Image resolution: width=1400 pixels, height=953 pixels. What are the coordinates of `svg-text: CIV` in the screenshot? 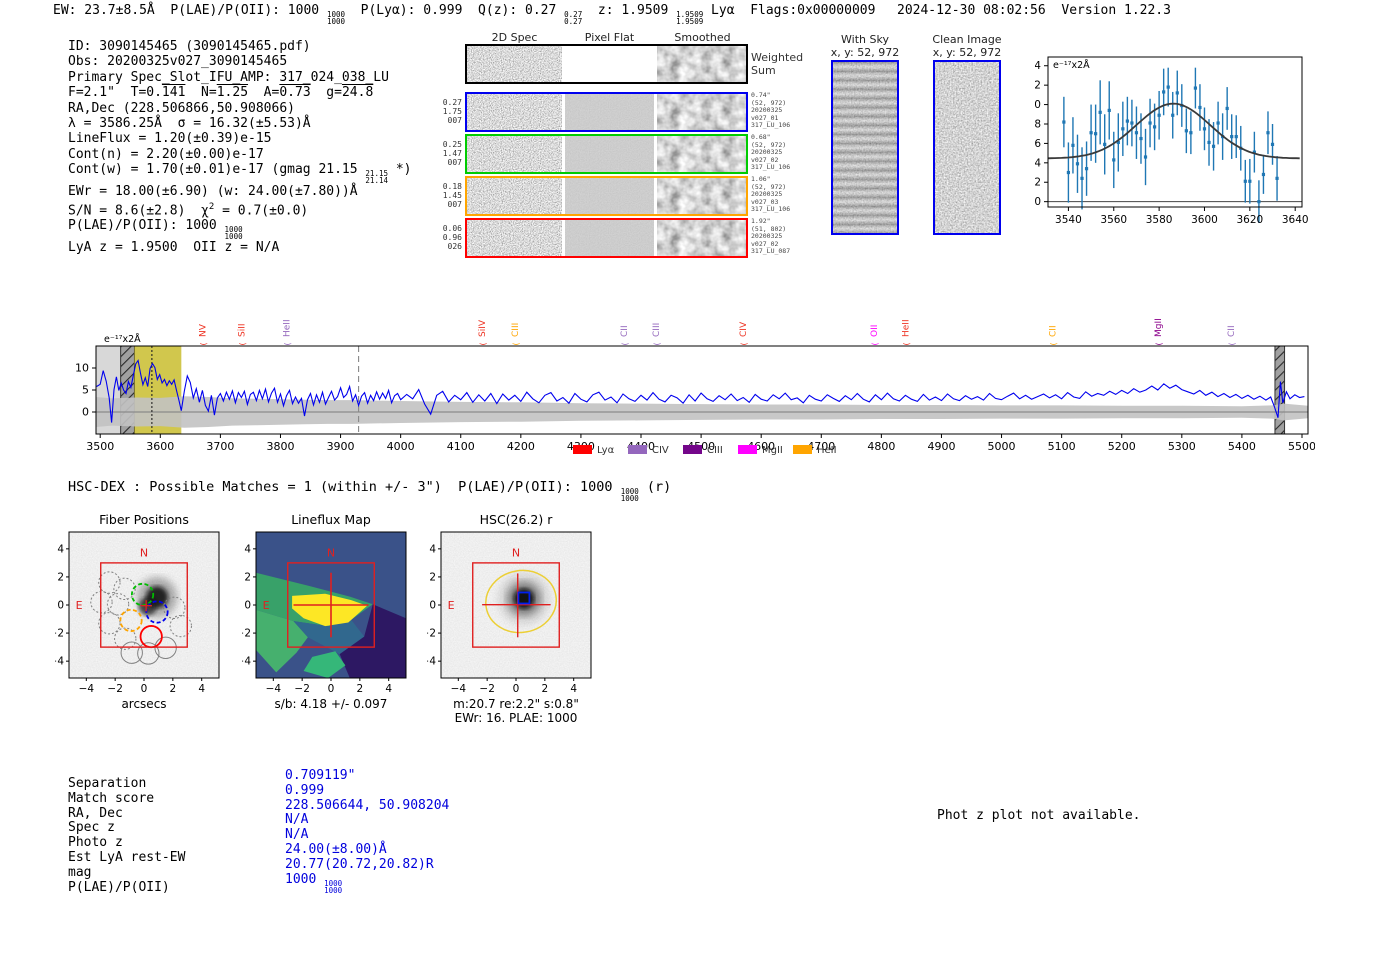 It's located at (744, 329).